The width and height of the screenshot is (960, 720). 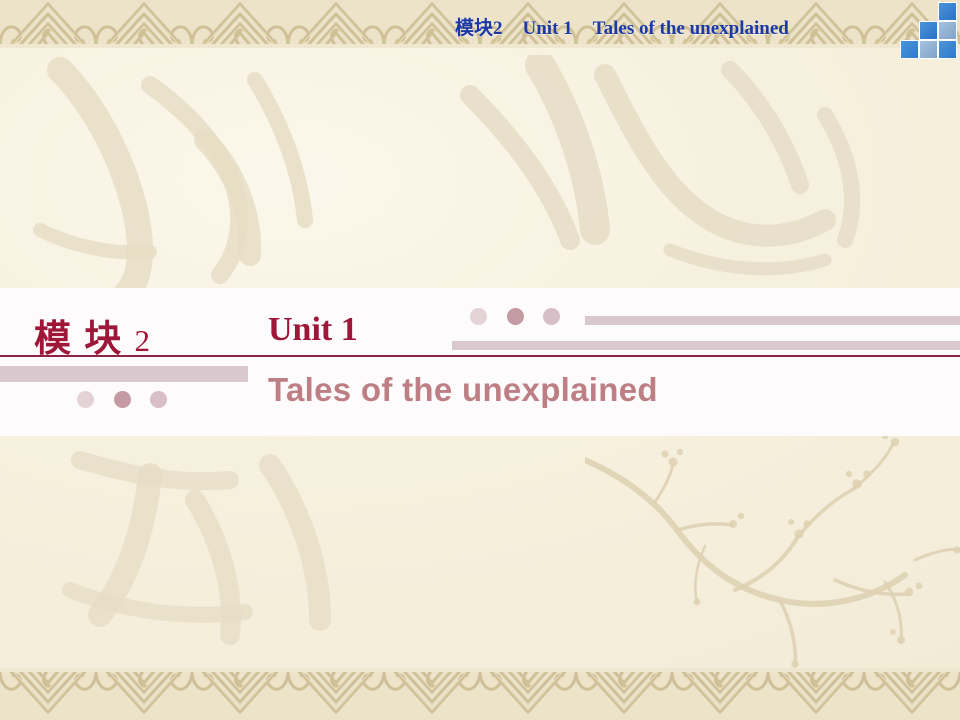 I want to click on ornament-band-bottom, so click(x=480, y=694).